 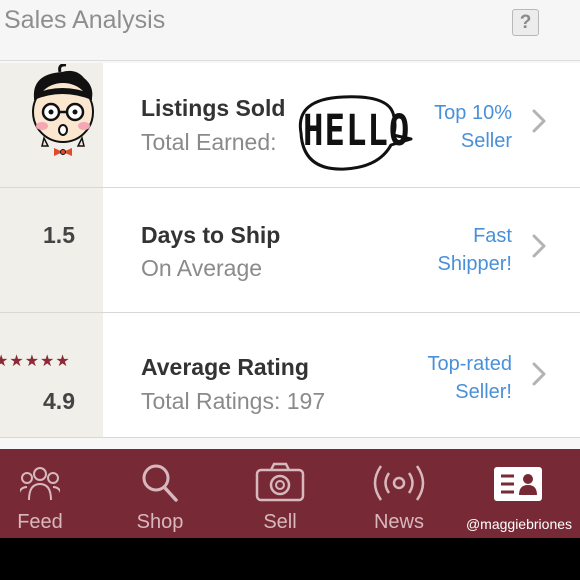 What do you see at coordinates (399, 483) in the screenshot?
I see `broadcast-icon` at bounding box center [399, 483].